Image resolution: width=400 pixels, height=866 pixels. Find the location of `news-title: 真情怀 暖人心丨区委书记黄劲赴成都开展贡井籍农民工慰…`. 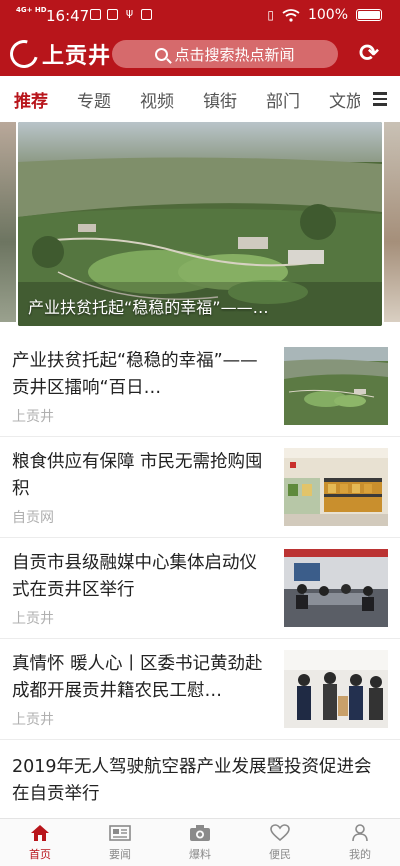

news-title: 真情怀 暖人心丨区委书记黄劲赴成都开展贡井籍农民工慰… is located at coordinates (137, 677).